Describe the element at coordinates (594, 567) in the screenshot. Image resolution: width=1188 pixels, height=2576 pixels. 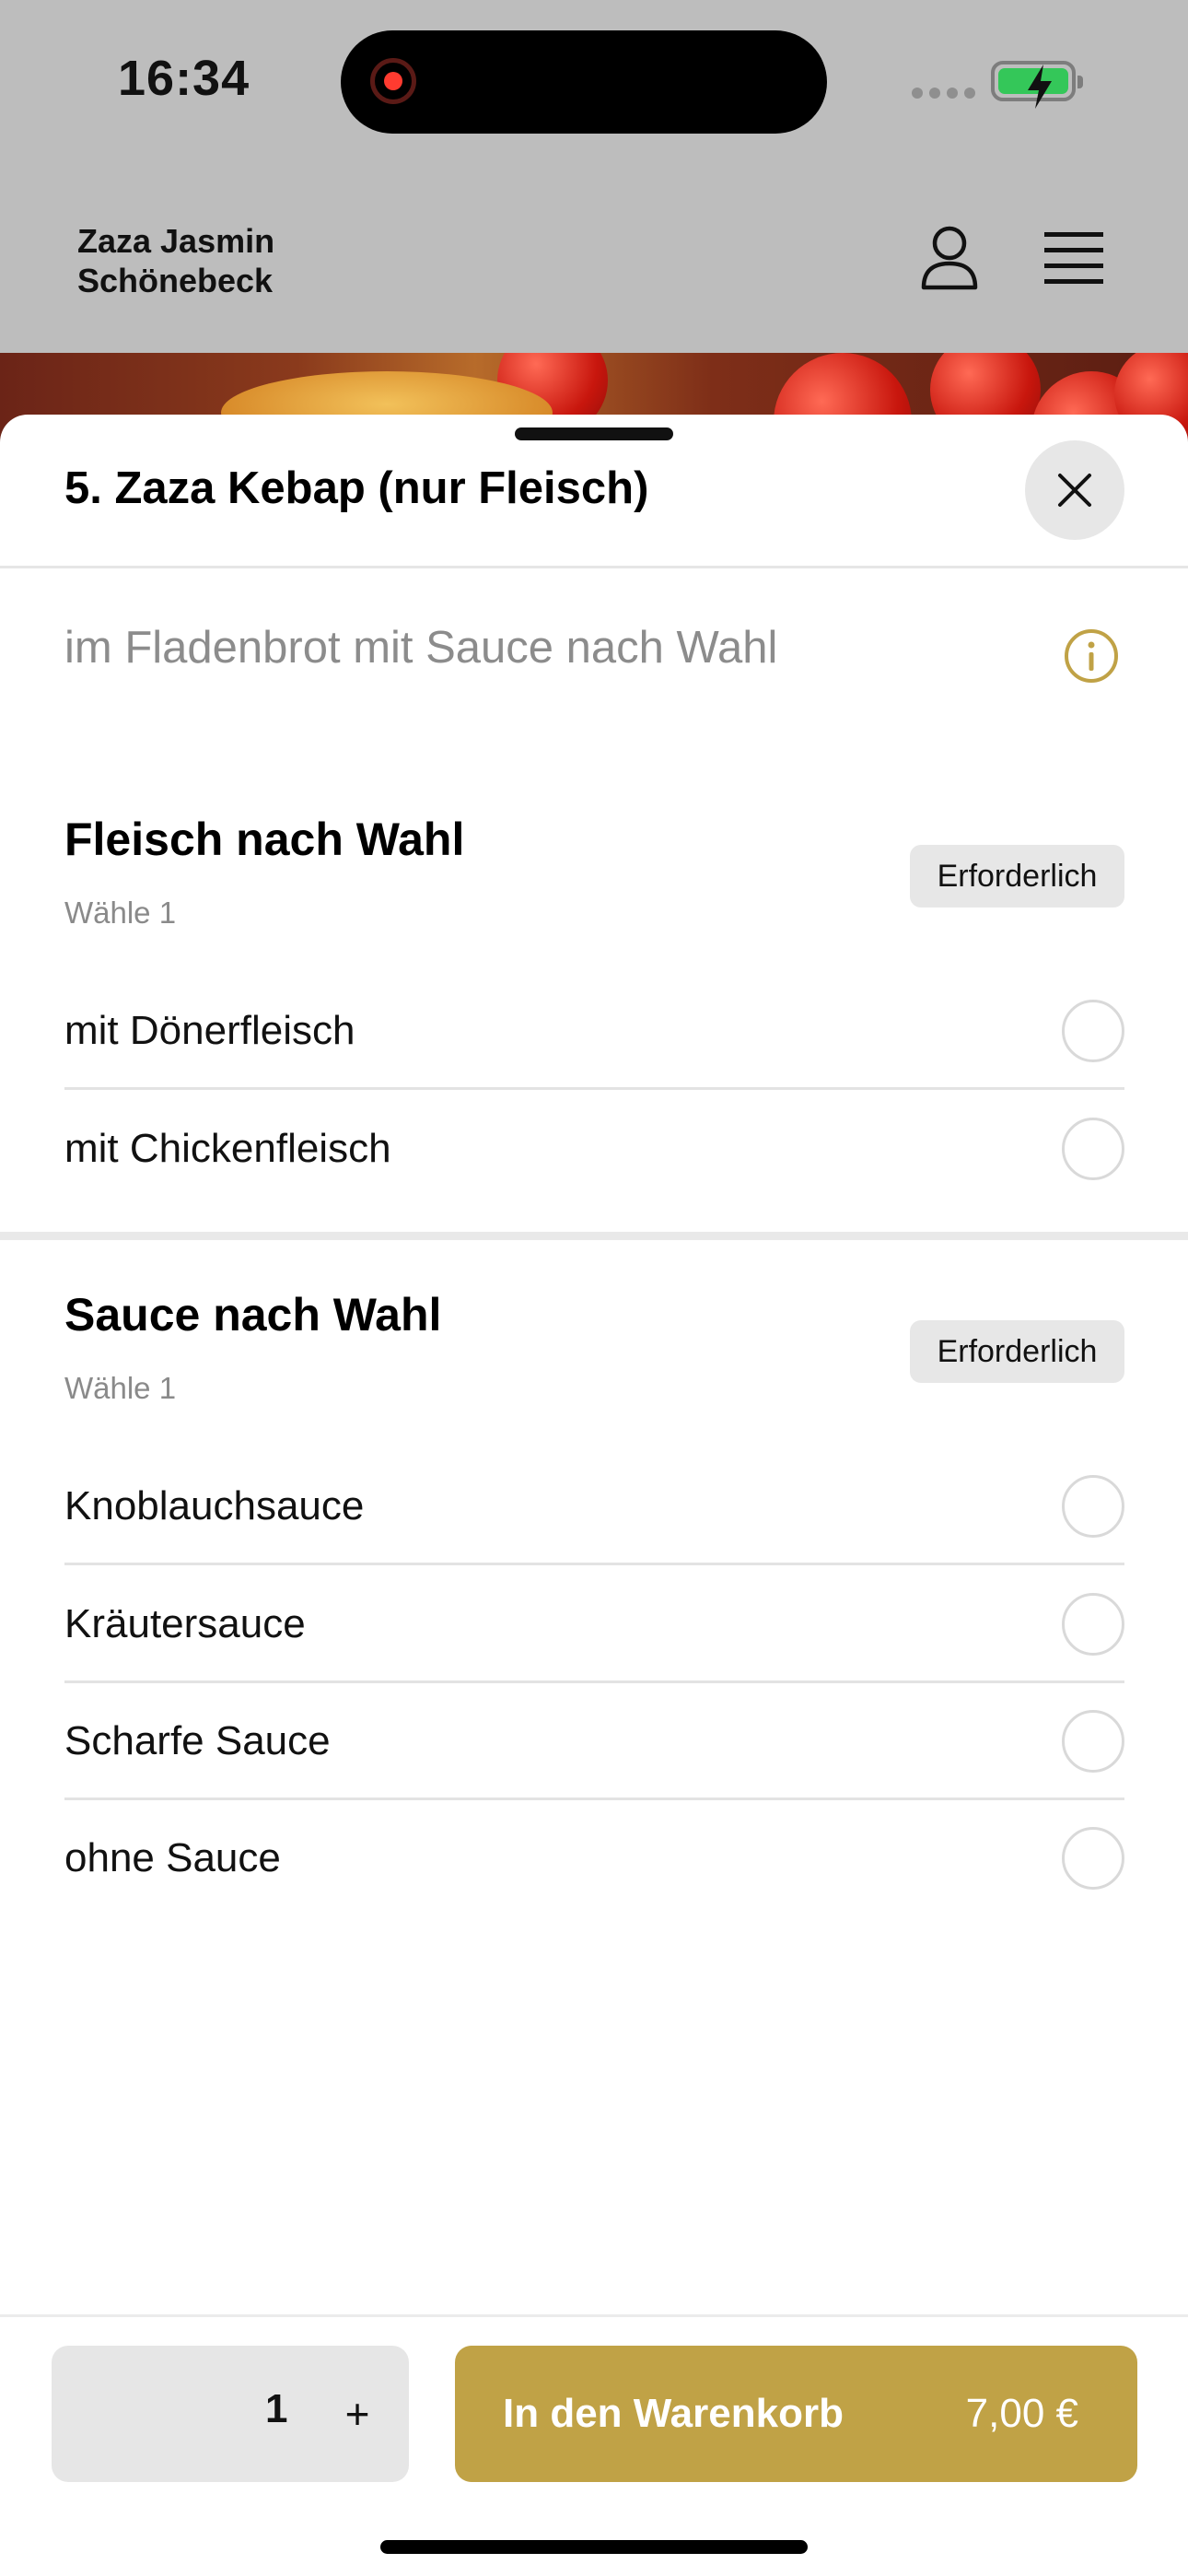
I see `title-divider` at that location.